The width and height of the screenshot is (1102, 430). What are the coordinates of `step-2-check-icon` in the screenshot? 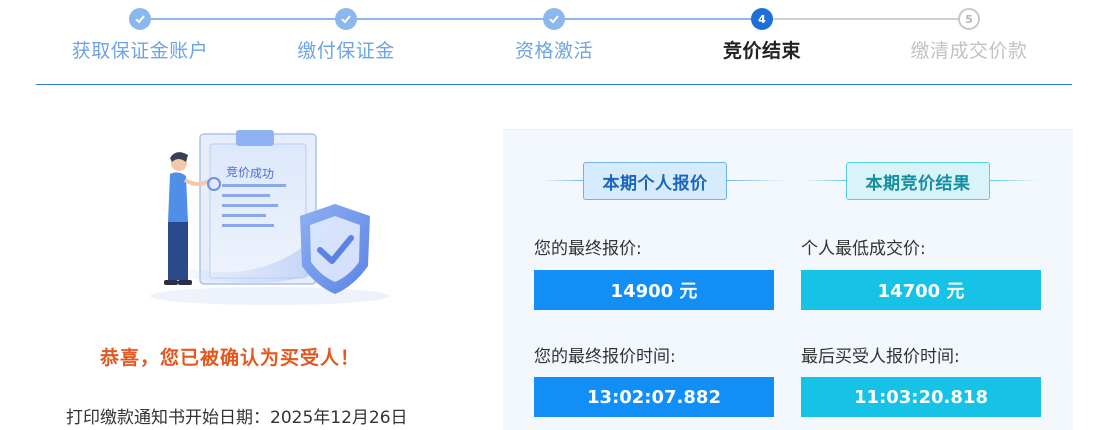 It's located at (346, 19).